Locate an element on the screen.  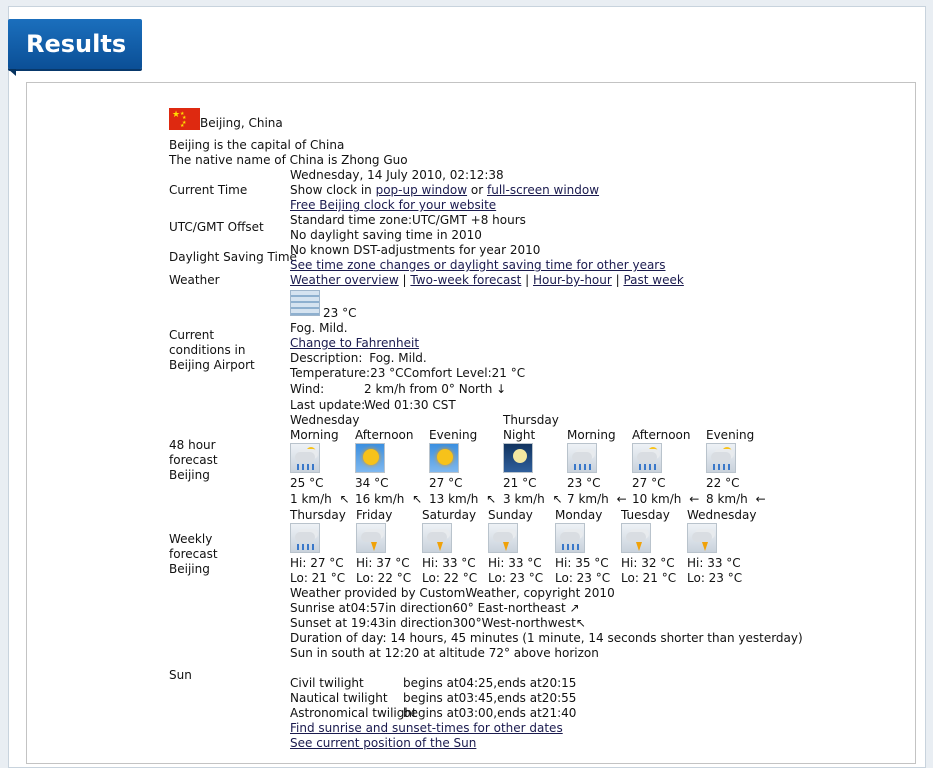
astronomical-twilight-value: begins at03:00,ends at21:40 is located at coordinates (490, 713).